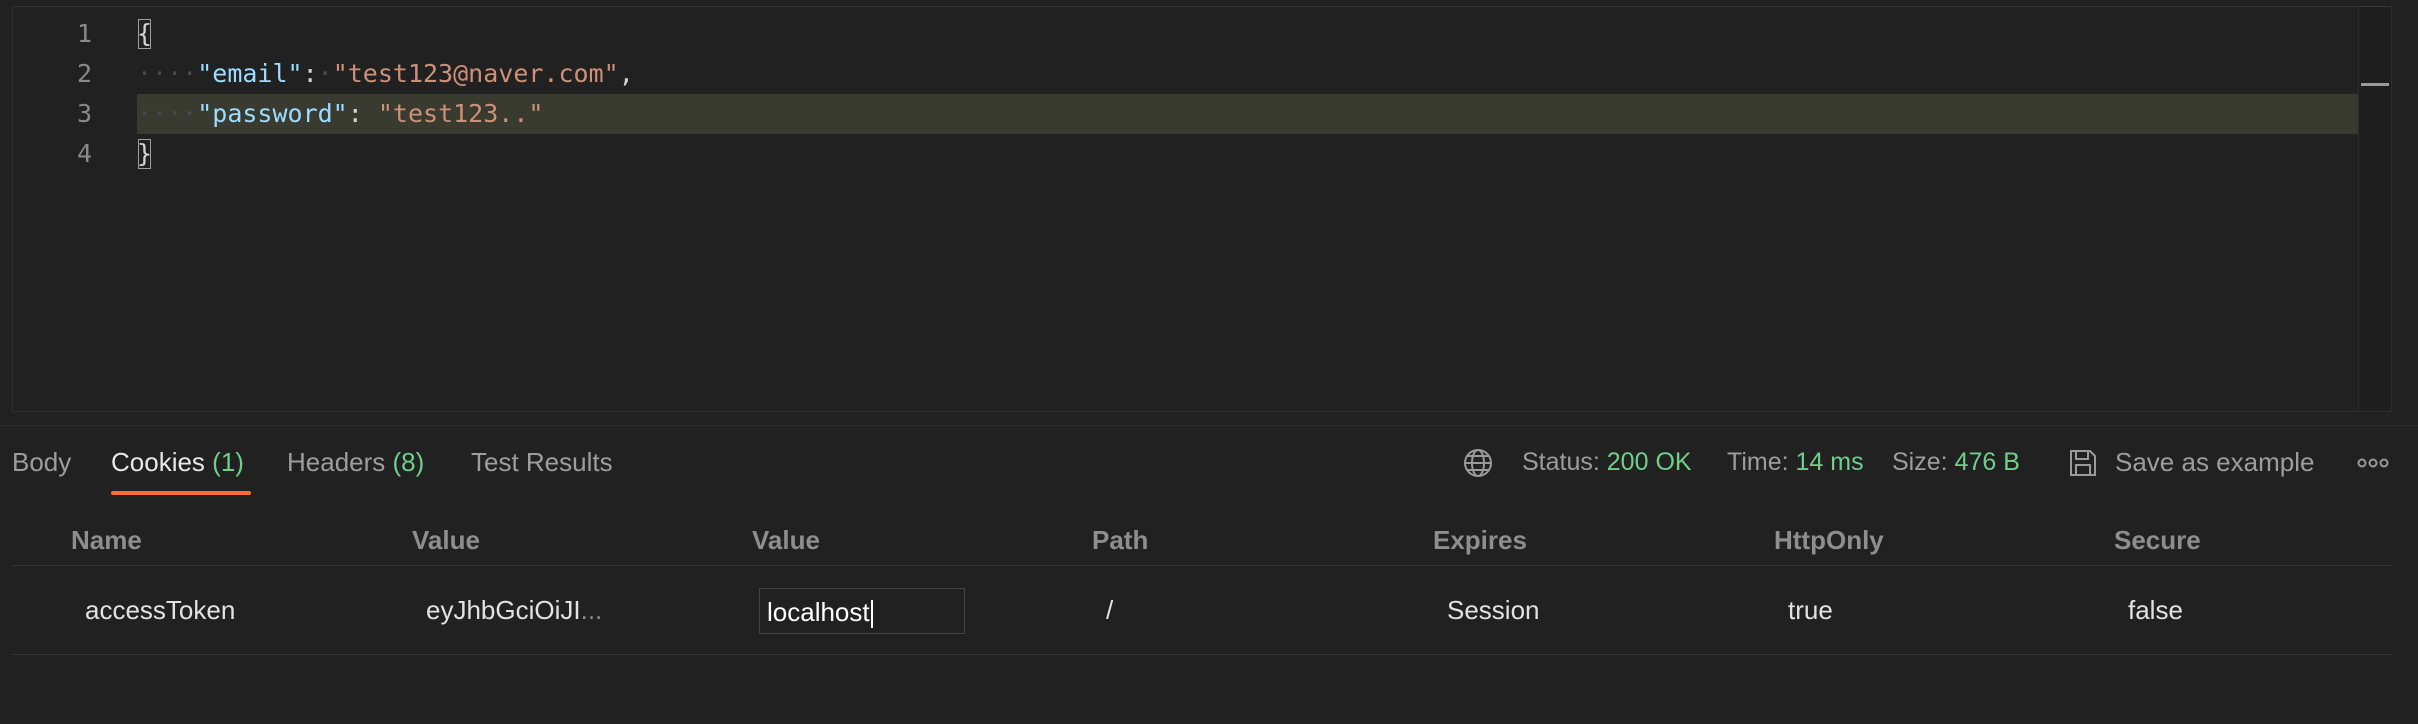 This screenshot has width=2418, height=724. I want to click on tab-body: Body, so click(41, 462).